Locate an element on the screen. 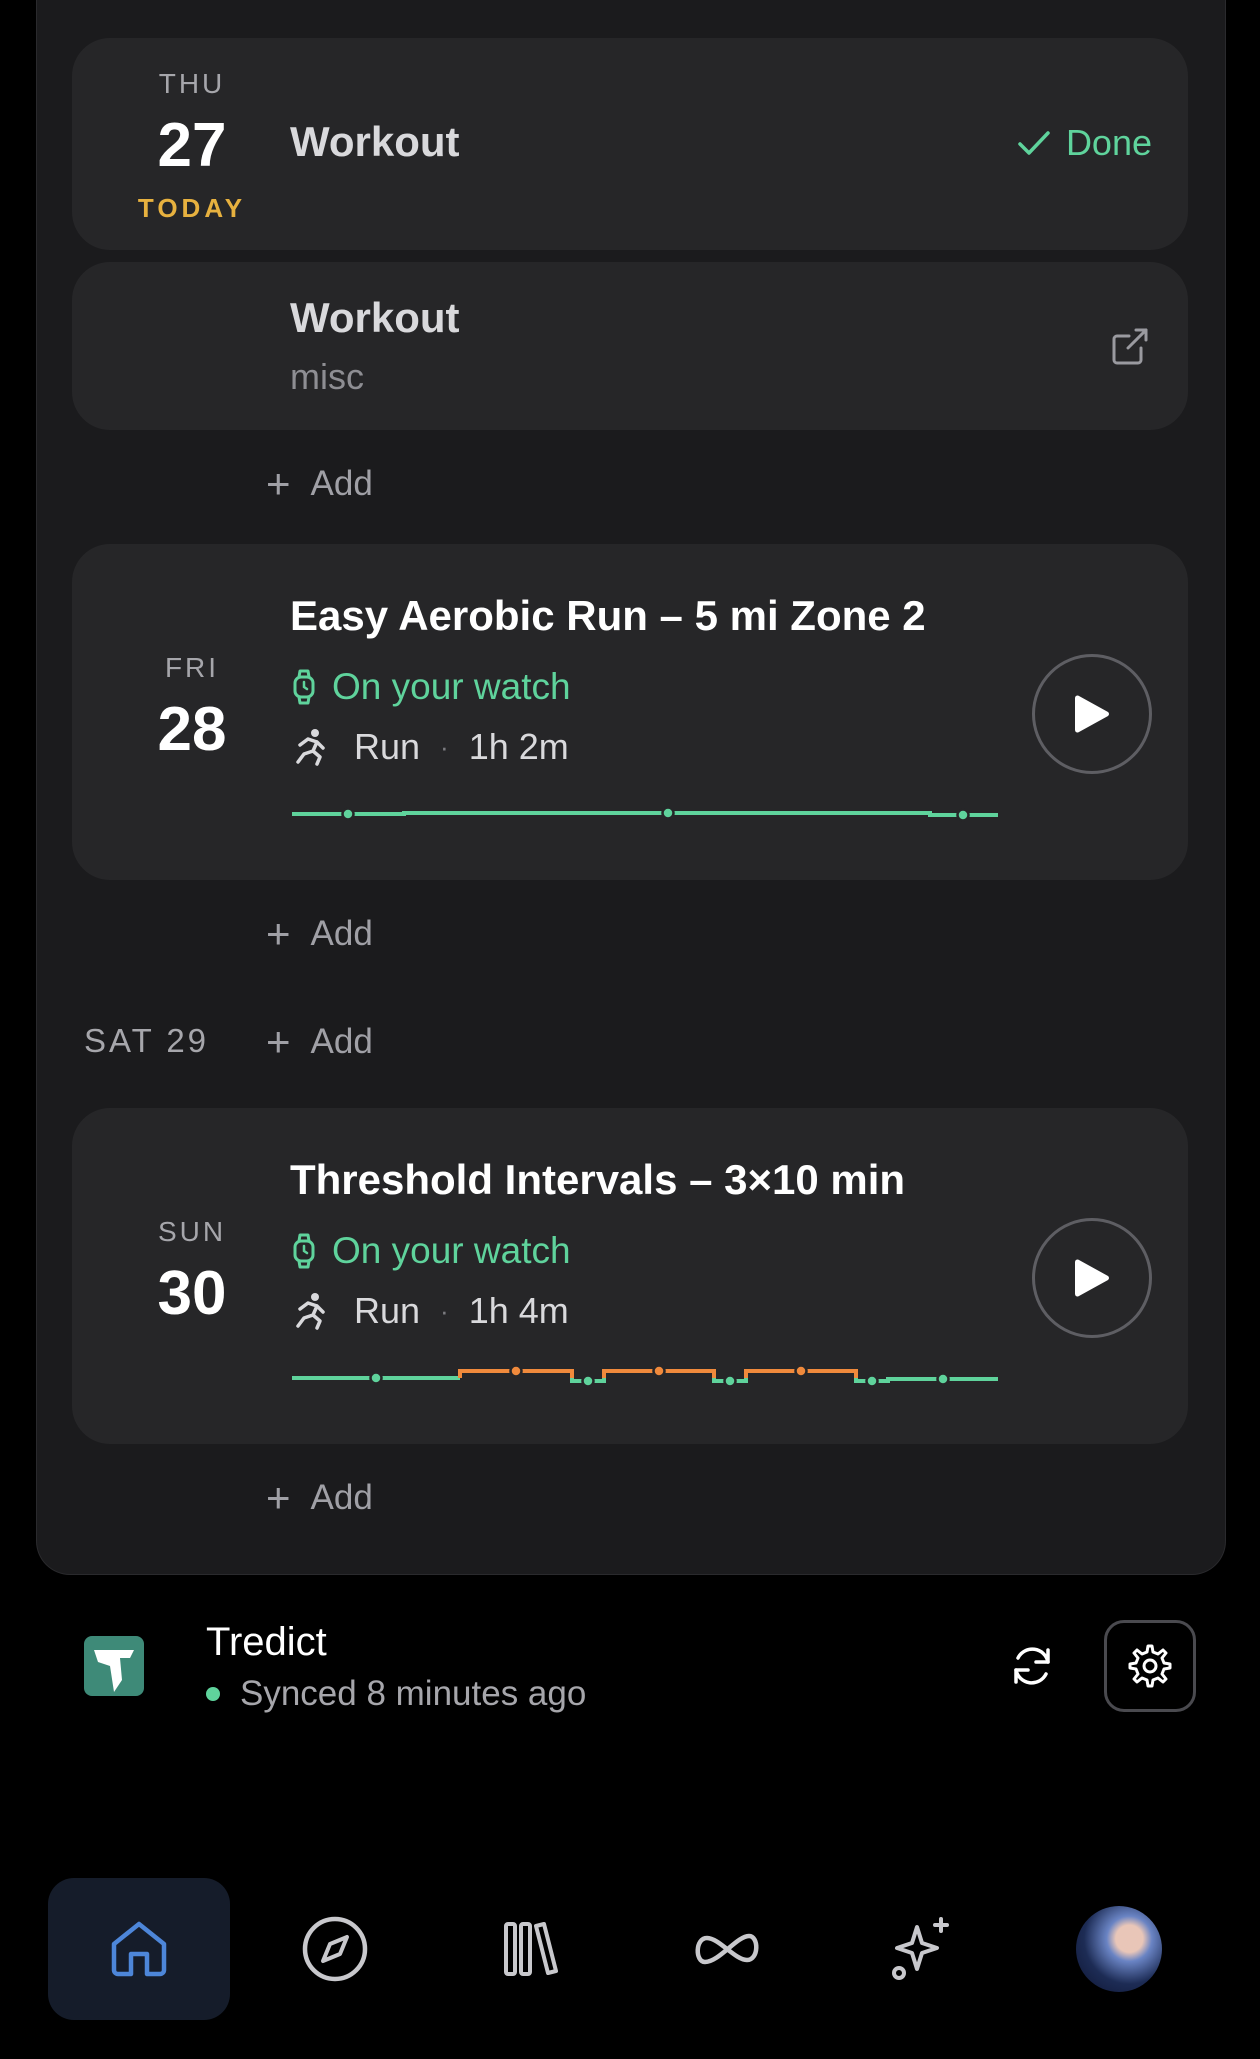 Image resolution: width=1260 pixels, height=2059 pixels. nav-integrations is located at coordinates (727, 1949).